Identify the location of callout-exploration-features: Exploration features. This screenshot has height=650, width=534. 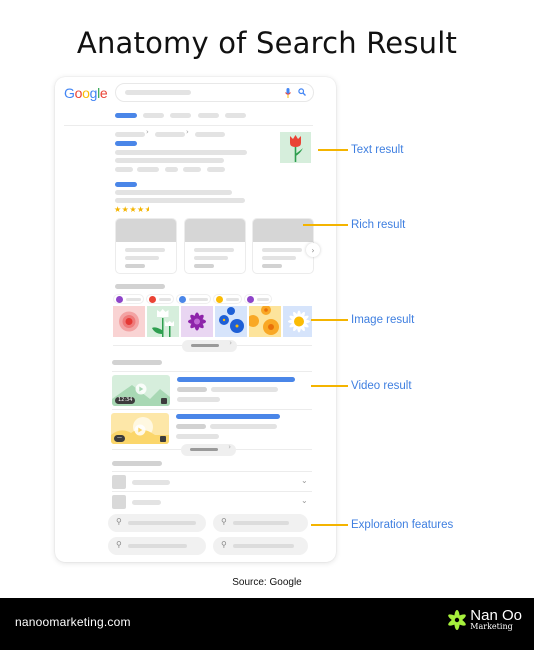
(382, 525).